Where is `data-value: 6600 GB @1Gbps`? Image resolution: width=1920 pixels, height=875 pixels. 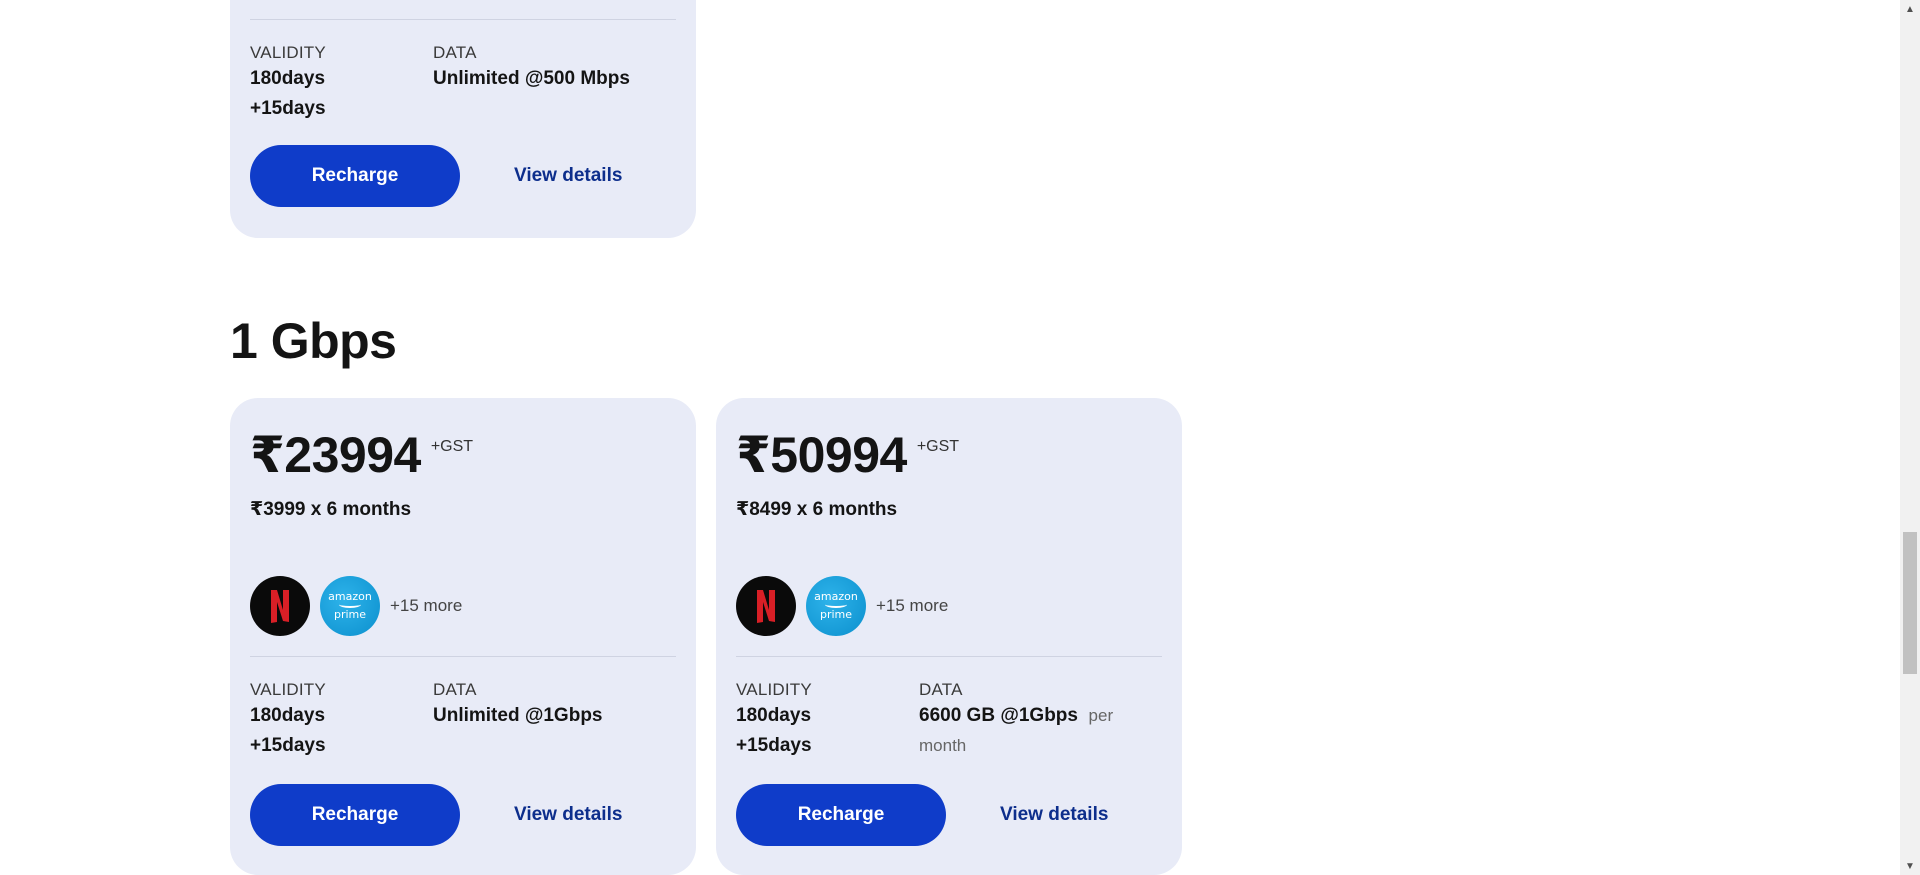 data-value: 6600 GB @1Gbps is located at coordinates (998, 715).